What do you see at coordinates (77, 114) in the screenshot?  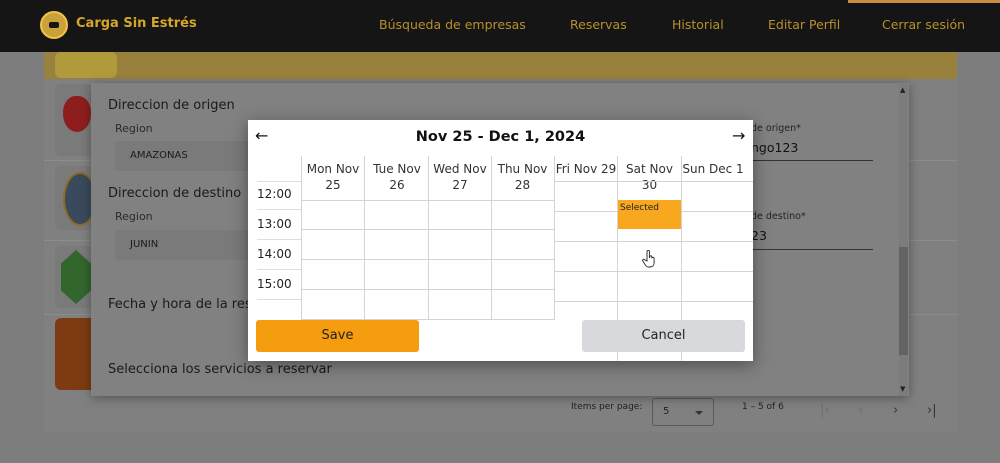 I see `apple-icon` at bounding box center [77, 114].